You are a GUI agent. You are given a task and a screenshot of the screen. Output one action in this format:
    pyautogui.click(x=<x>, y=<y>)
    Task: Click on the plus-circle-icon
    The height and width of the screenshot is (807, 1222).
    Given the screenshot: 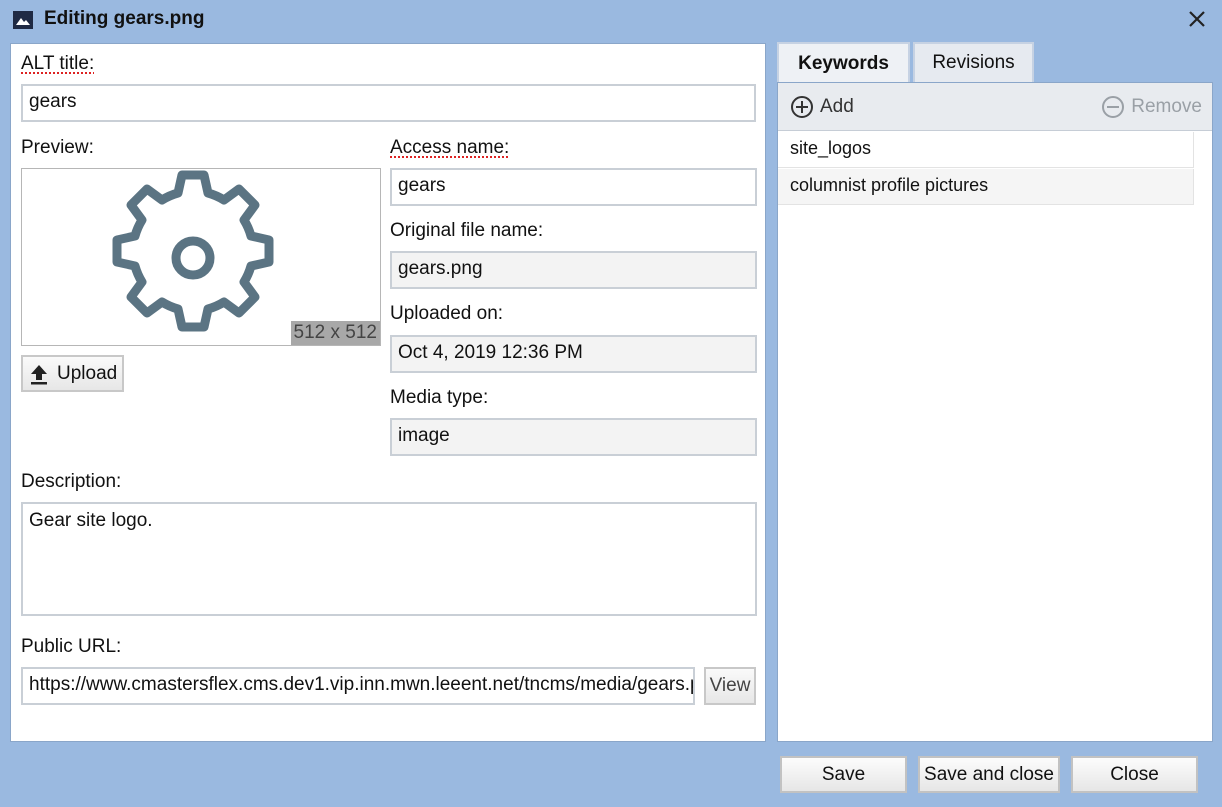 What is the action you would take?
    pyautogui.click(x=802, y=107)
    